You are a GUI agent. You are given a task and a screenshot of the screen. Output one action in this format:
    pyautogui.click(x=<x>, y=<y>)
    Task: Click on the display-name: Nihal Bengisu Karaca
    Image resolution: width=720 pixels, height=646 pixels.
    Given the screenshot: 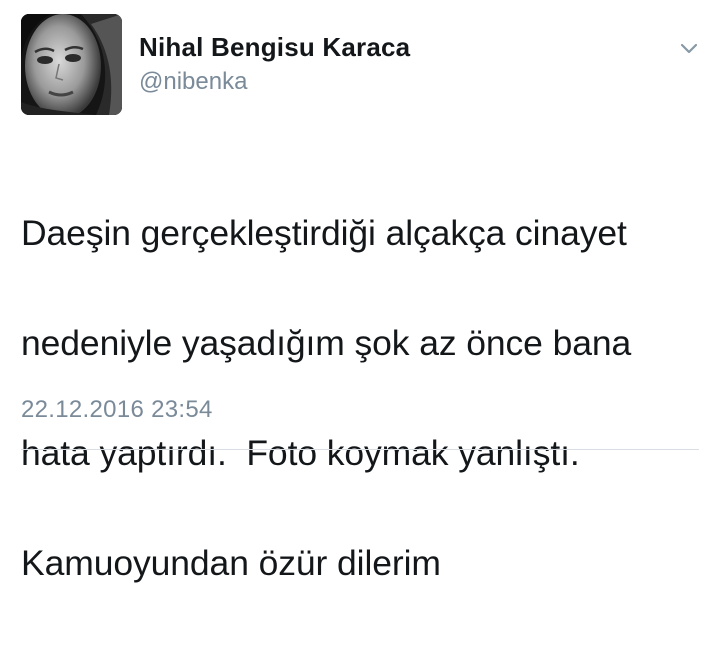 What is the action you would take?
    pyautogui.click(x=274, y=47)
    